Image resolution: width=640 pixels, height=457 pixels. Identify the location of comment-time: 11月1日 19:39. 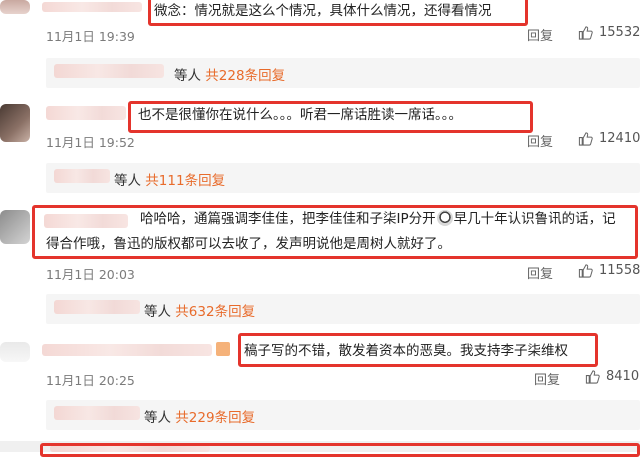
(90, 36).